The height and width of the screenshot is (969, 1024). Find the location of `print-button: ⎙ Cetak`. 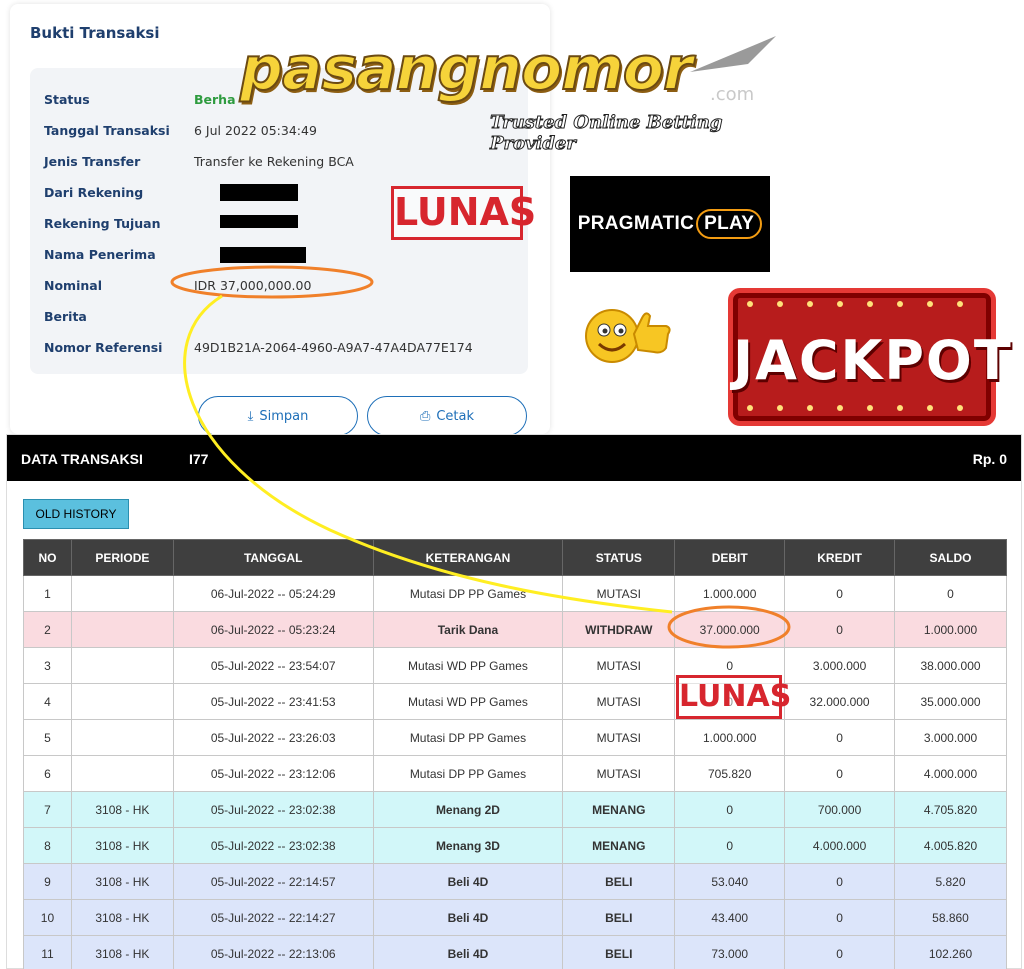

print-button: ⎙ Cetak is located at coordinates (447, 416).